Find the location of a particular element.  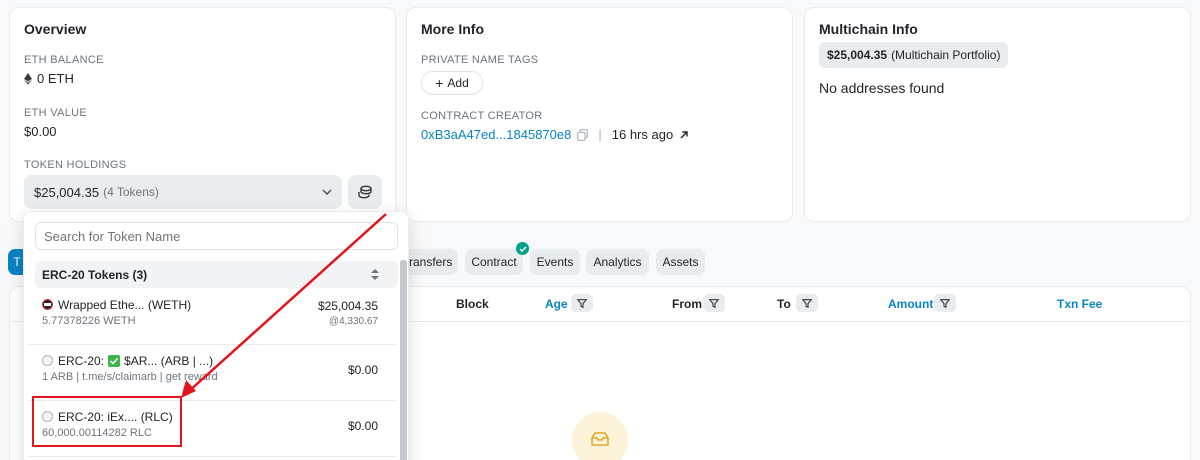

tab-assets: Assets is located at coordinates (680, 262).